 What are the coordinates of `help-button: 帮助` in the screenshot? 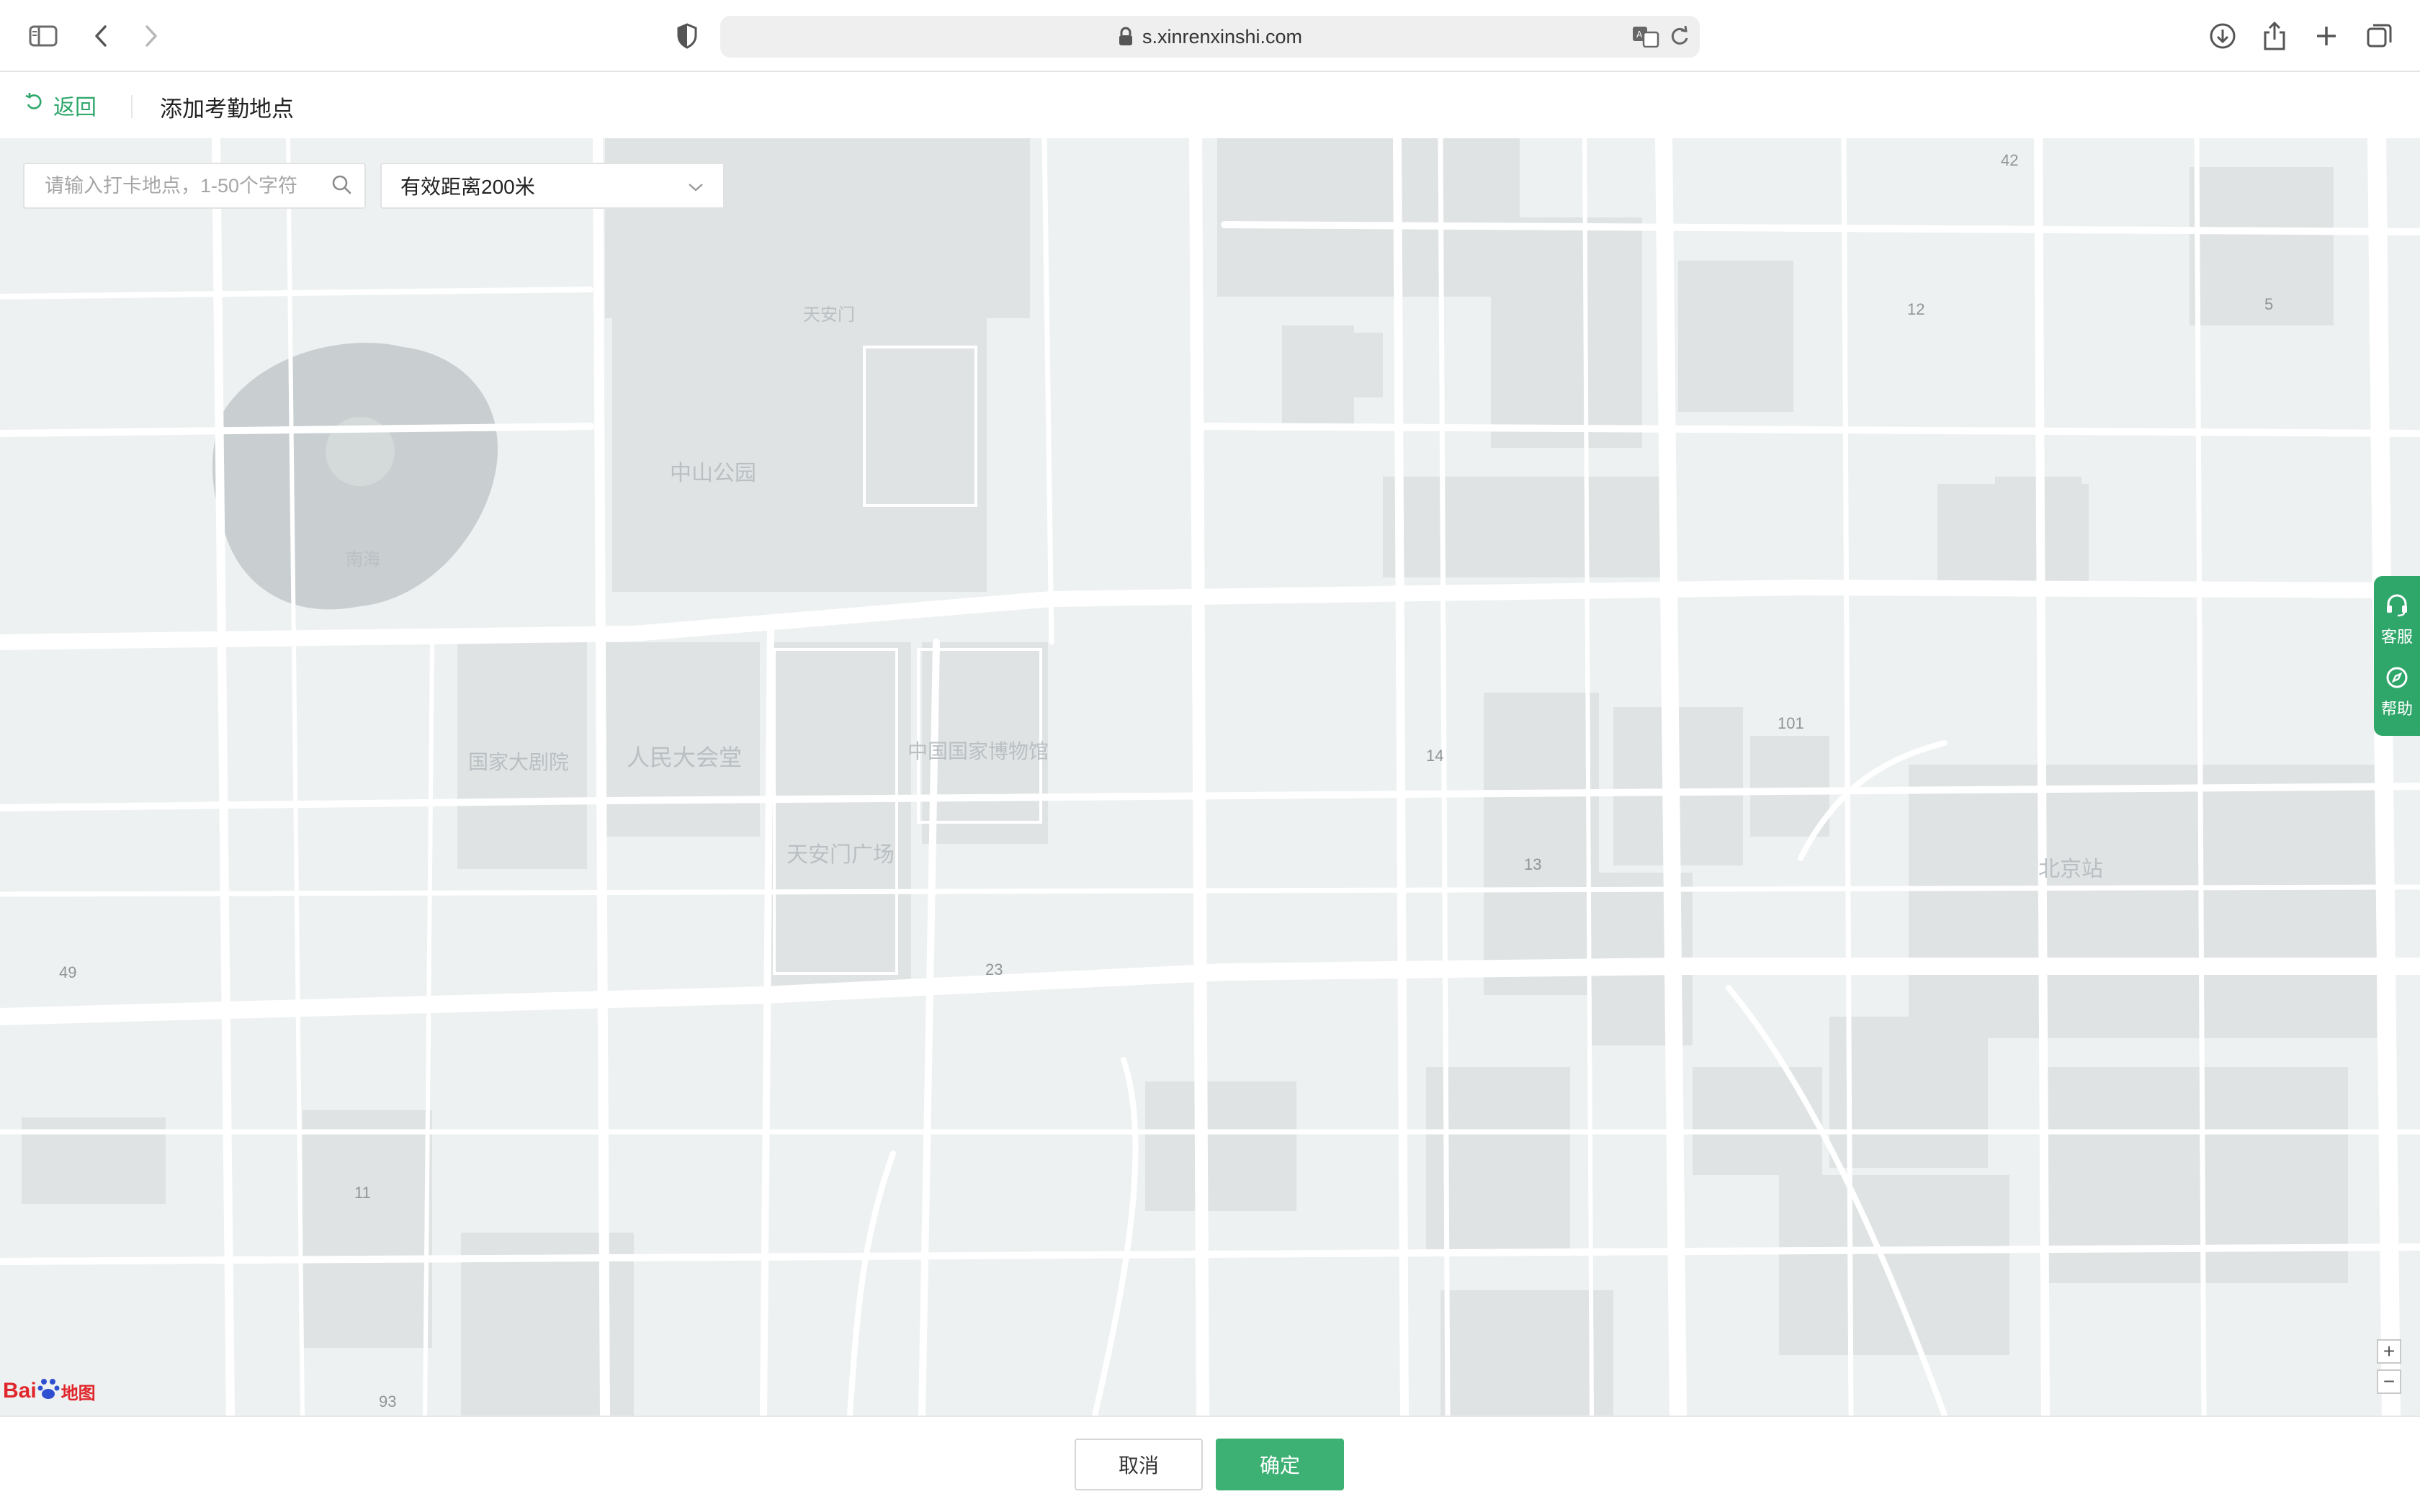 It's located at (2397, 692).